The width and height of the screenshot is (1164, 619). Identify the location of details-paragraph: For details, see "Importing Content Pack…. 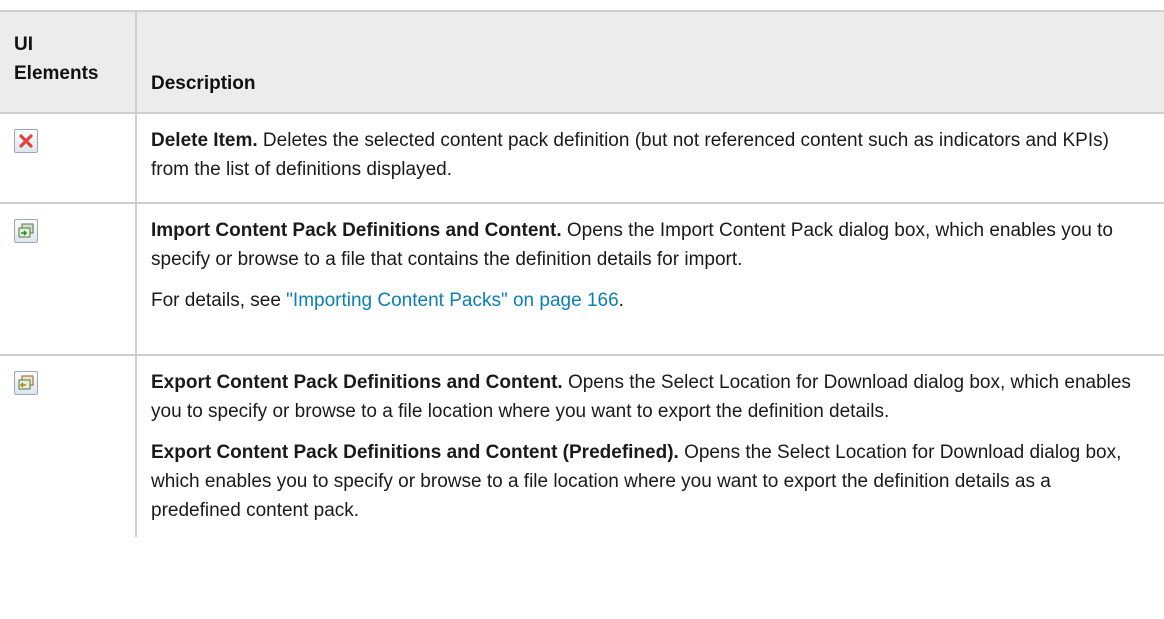
(647, 300).